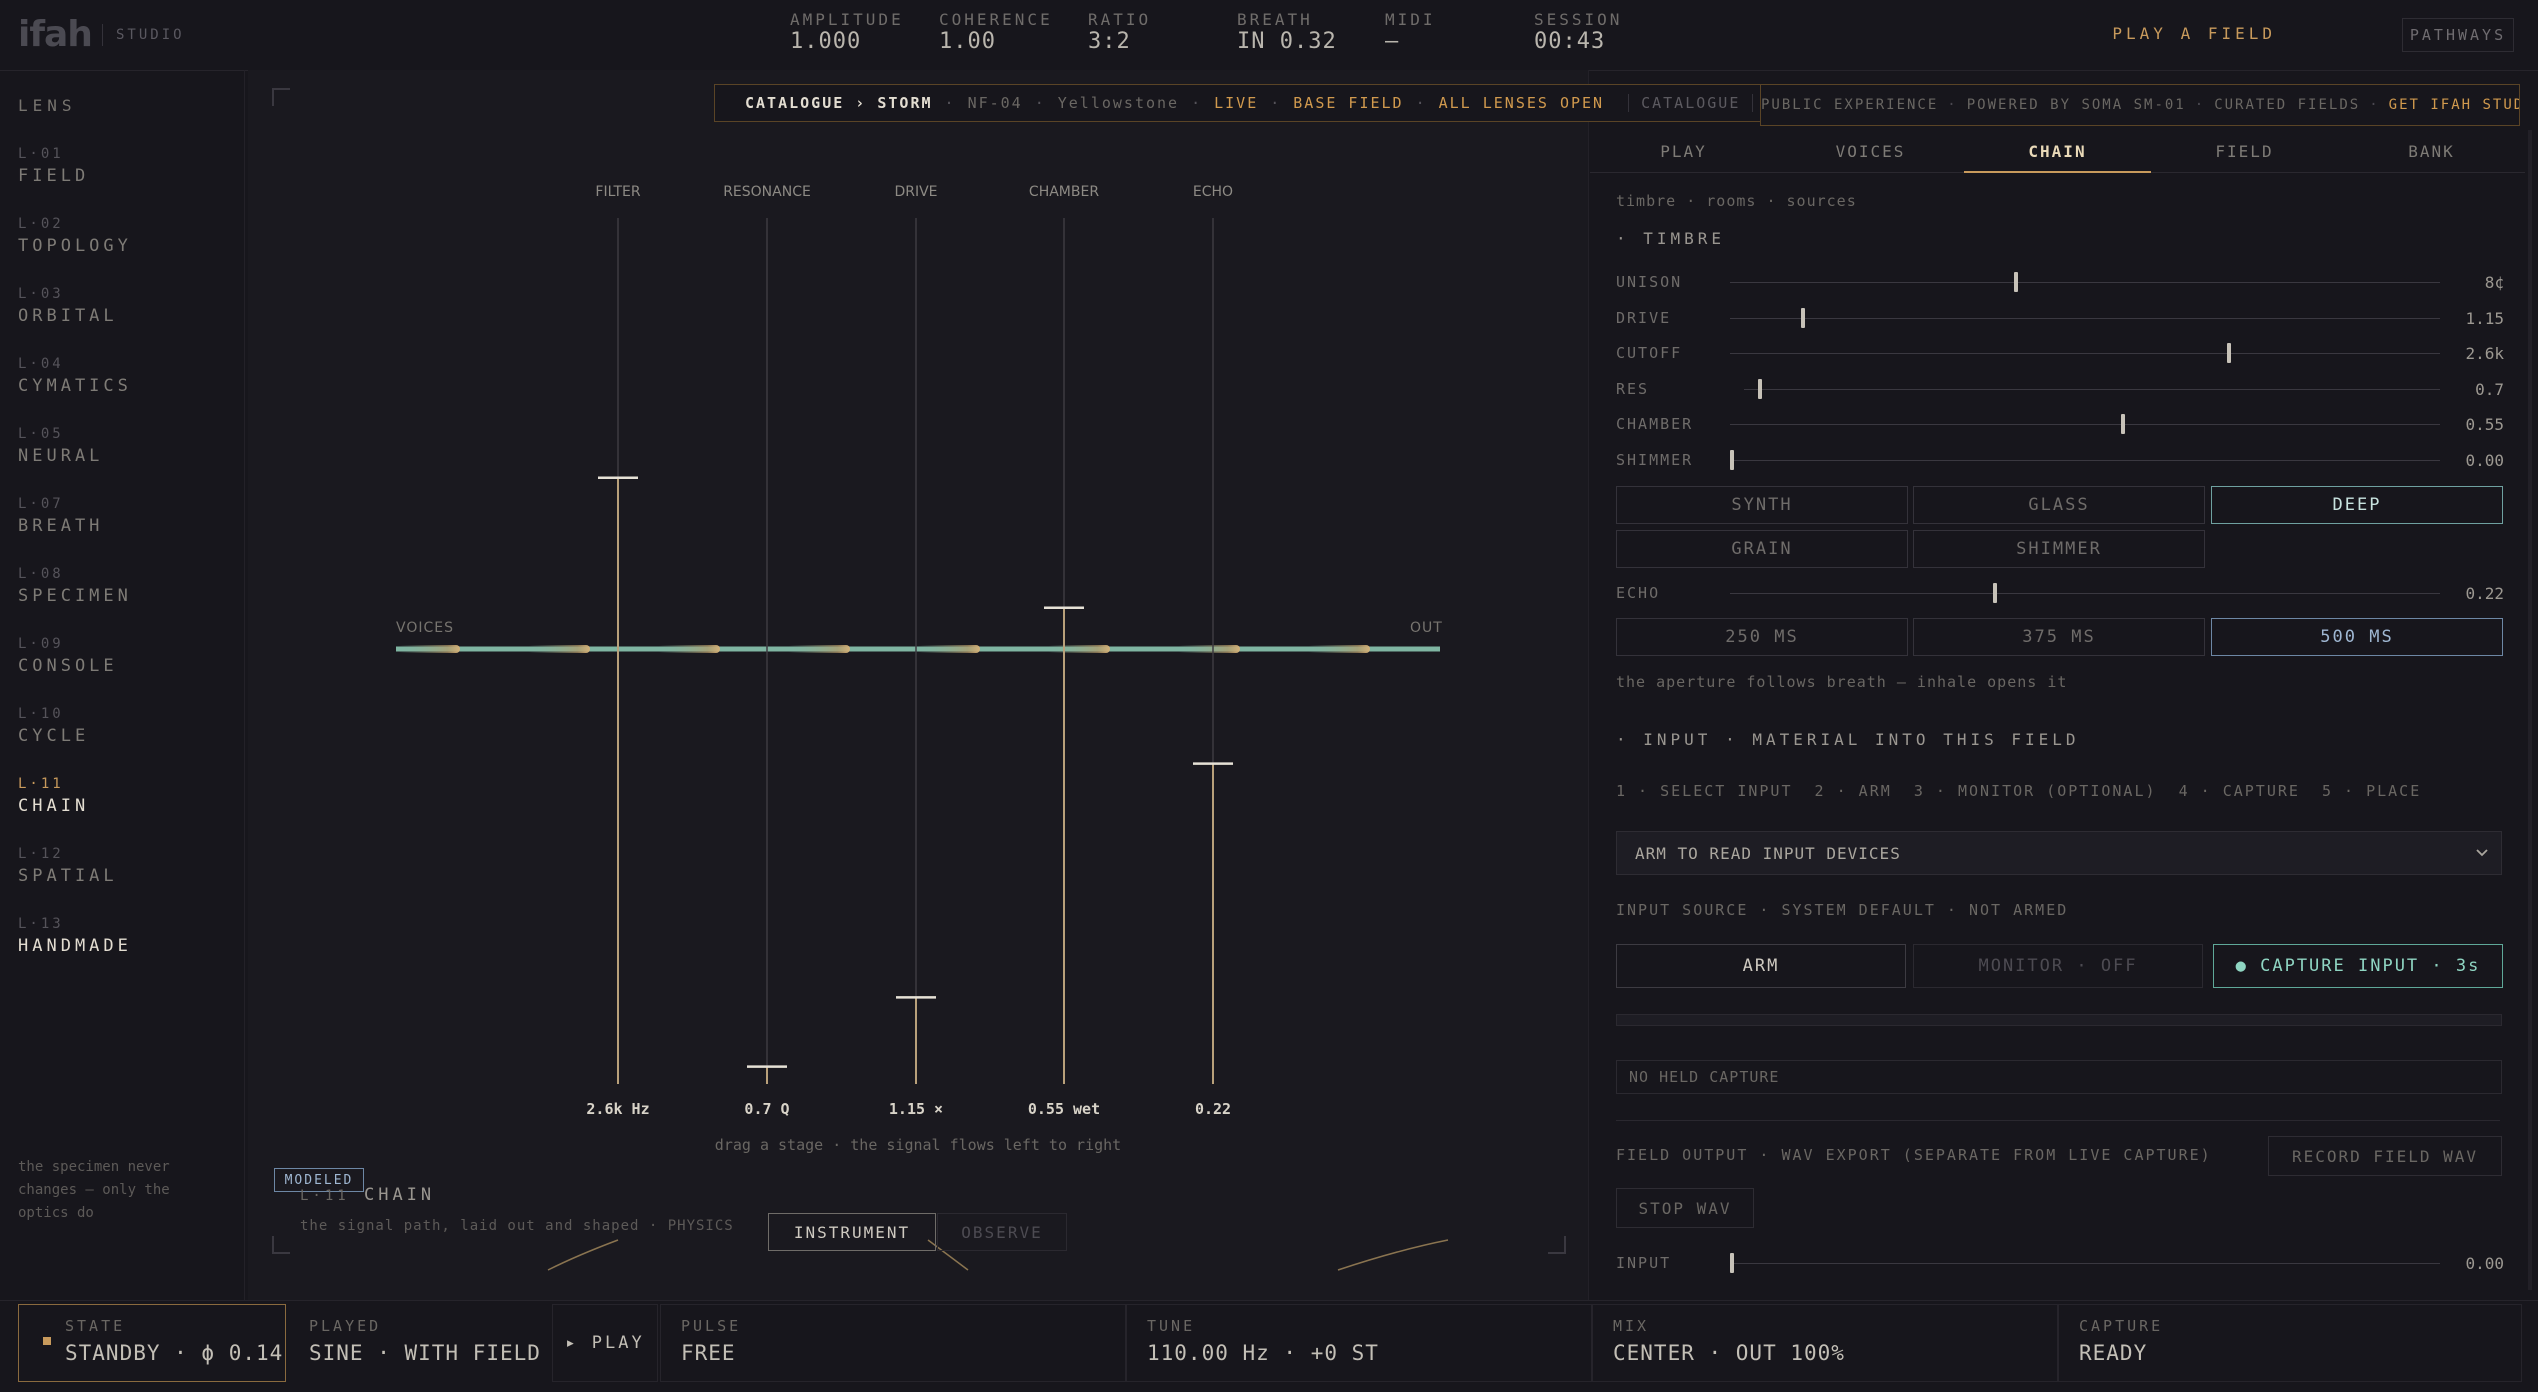 Image resolution: width=2538 pixels, height=1392 pixels. Describe the element at coordinates (41, 434) in the screenshot. I see `lens-number: L·05` at that location.